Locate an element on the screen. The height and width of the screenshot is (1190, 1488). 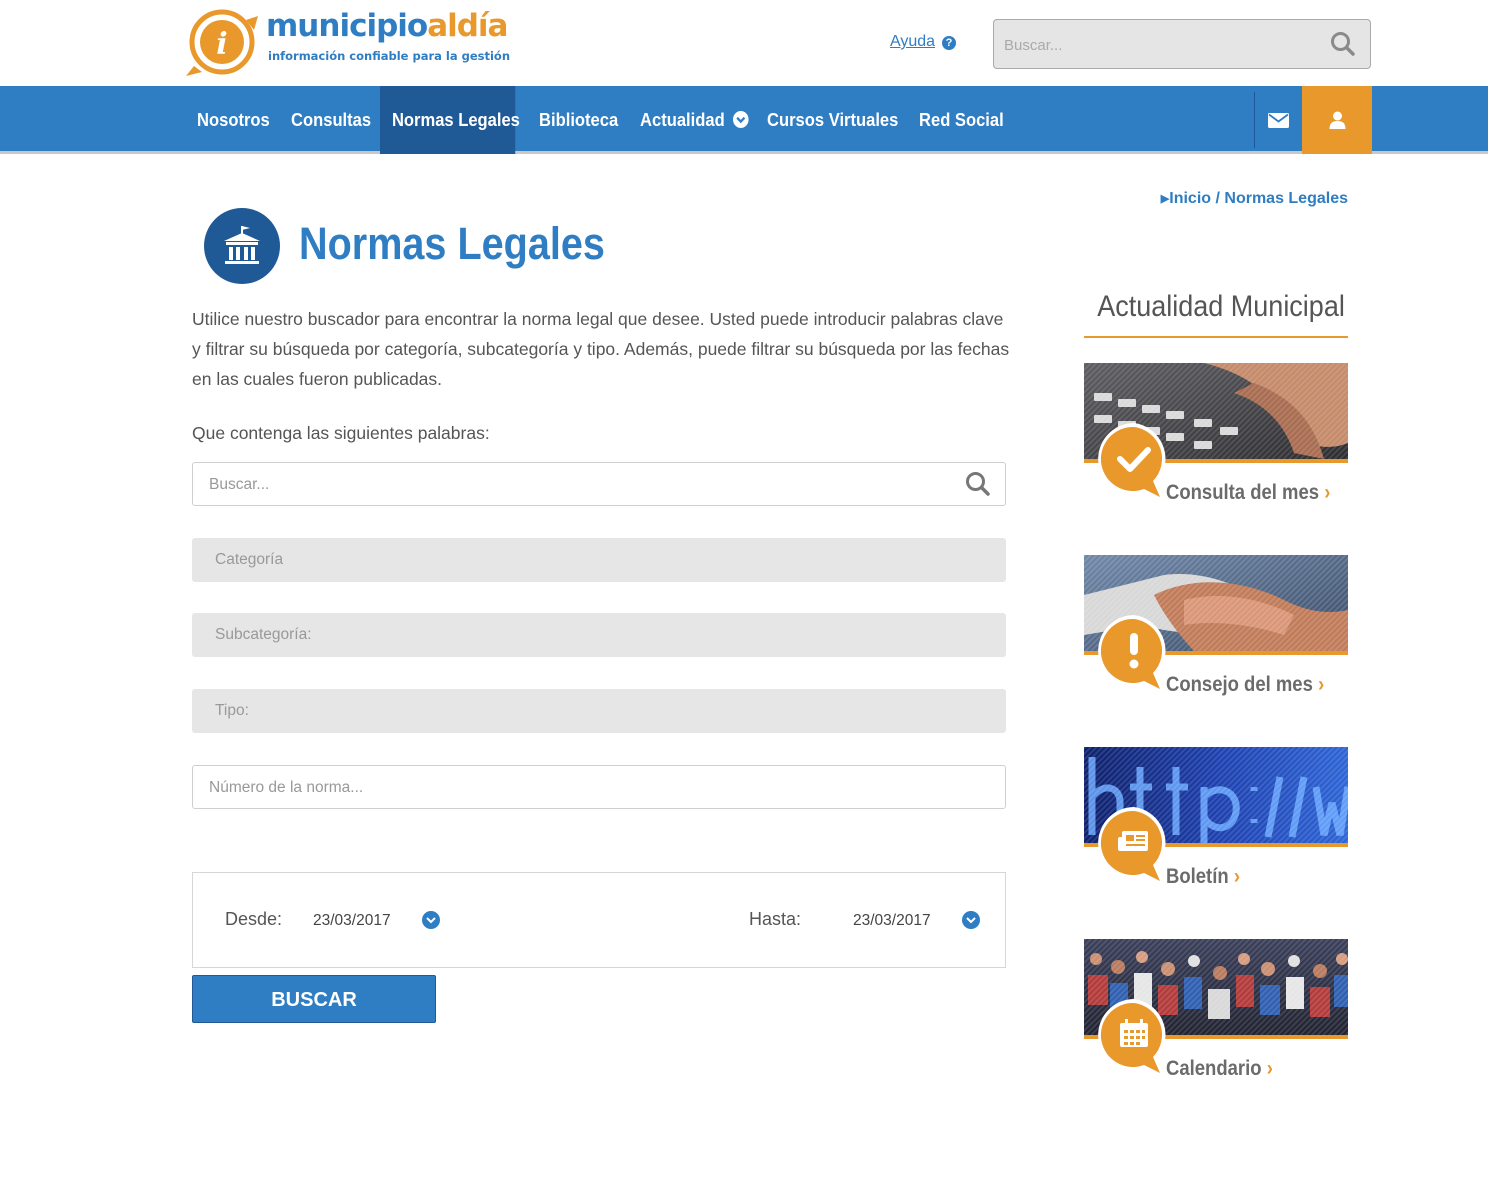
exclamation-icon is located at coordinates (1132, 655).